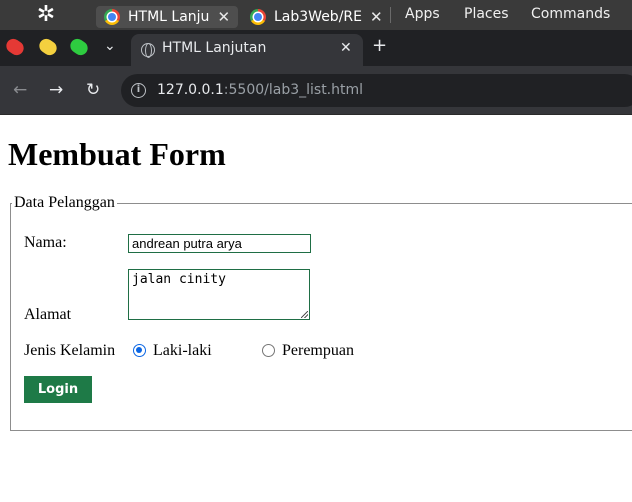 This screenshot has height=502, width=632. I want to click on nama-label: Nama:, so click(45, 242).